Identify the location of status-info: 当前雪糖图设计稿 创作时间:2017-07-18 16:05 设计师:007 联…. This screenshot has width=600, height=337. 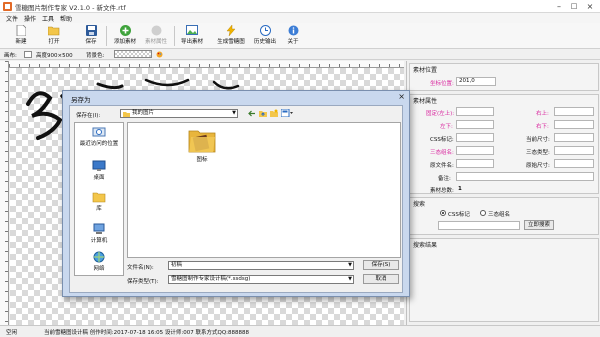
(147, 333).